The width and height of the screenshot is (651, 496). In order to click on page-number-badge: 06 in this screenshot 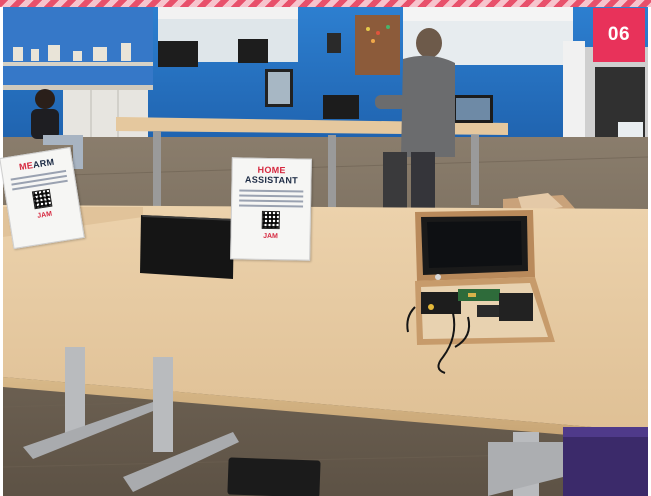, I will do `click(619, 35)`.